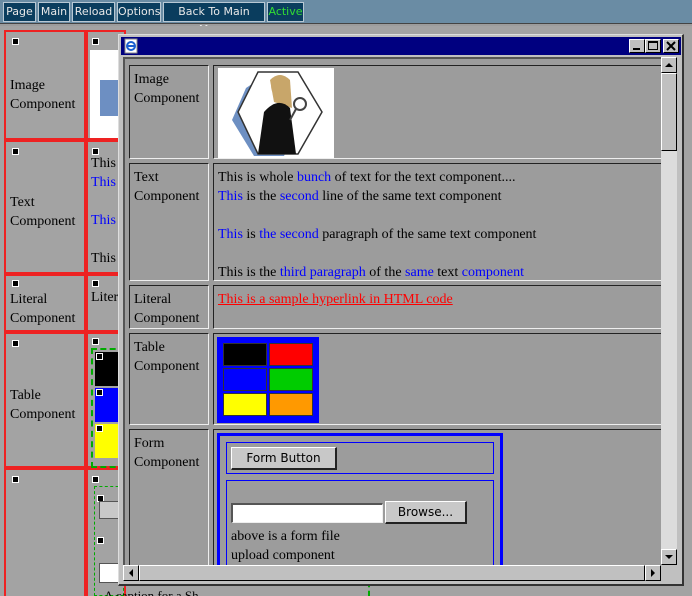 The height and width of the screenshot is (596, 692). What do you see at coordinates (637, 46) in the screenshot?
I see `minimize-button` at bounding box center [637, 46].